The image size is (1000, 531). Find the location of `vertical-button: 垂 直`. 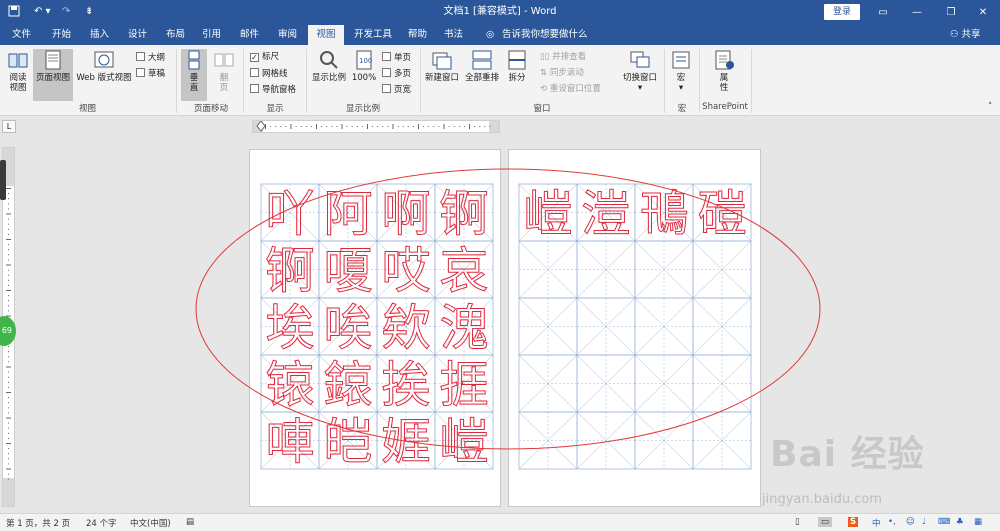

vertical-button: 垂 直 is located at coordinates (194, 75).